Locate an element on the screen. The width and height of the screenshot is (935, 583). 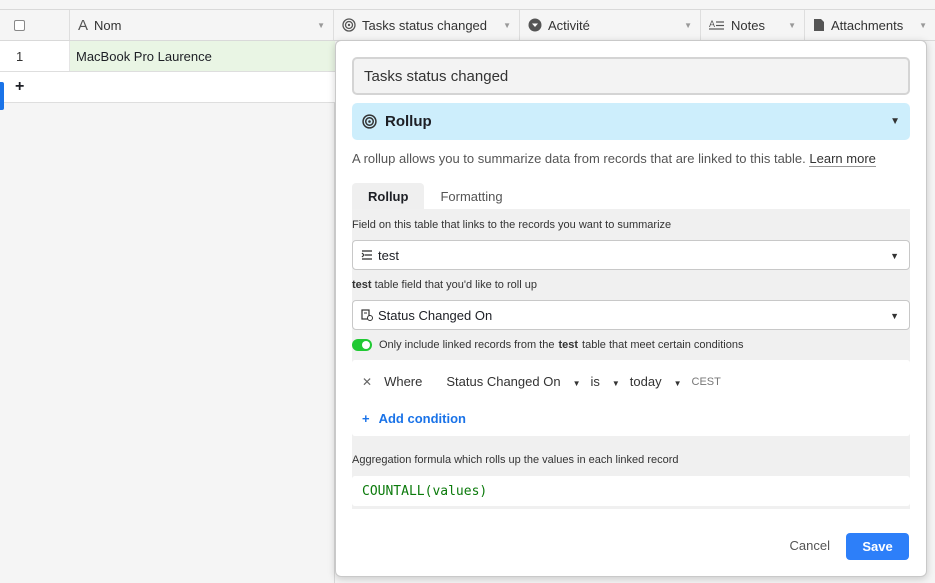
tab-rollup: Rollup is located at coordinates (388, 196).